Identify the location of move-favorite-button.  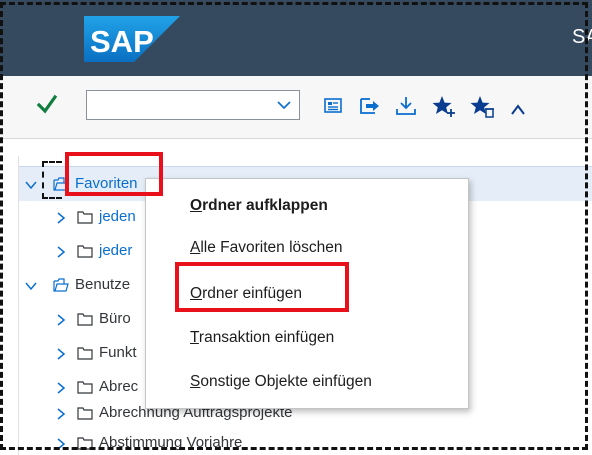
(518, 106).